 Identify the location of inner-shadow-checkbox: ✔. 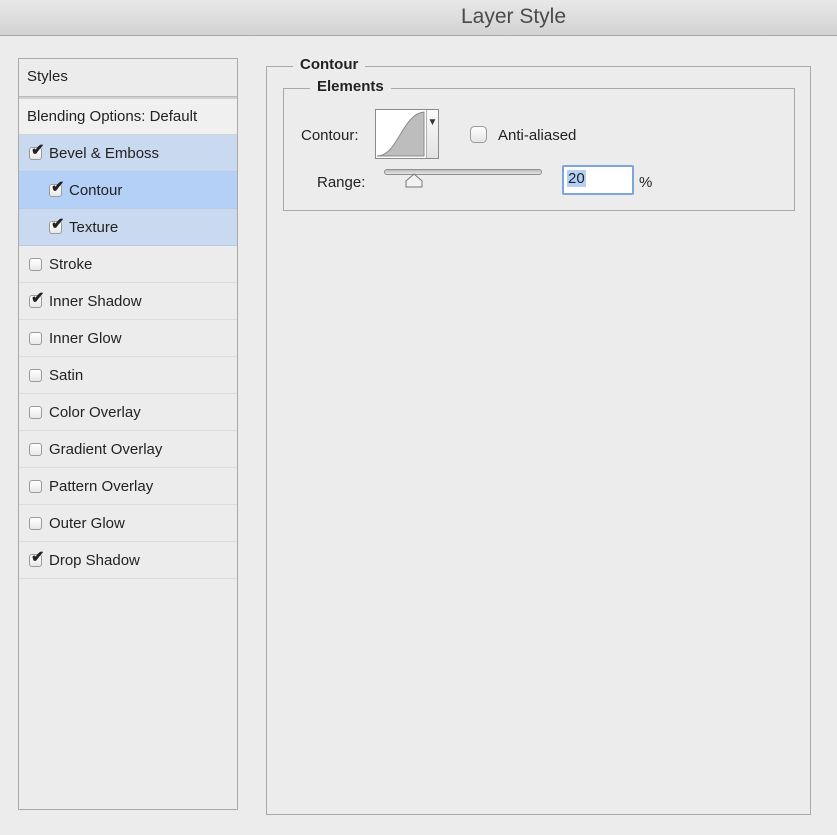
(36, 299).